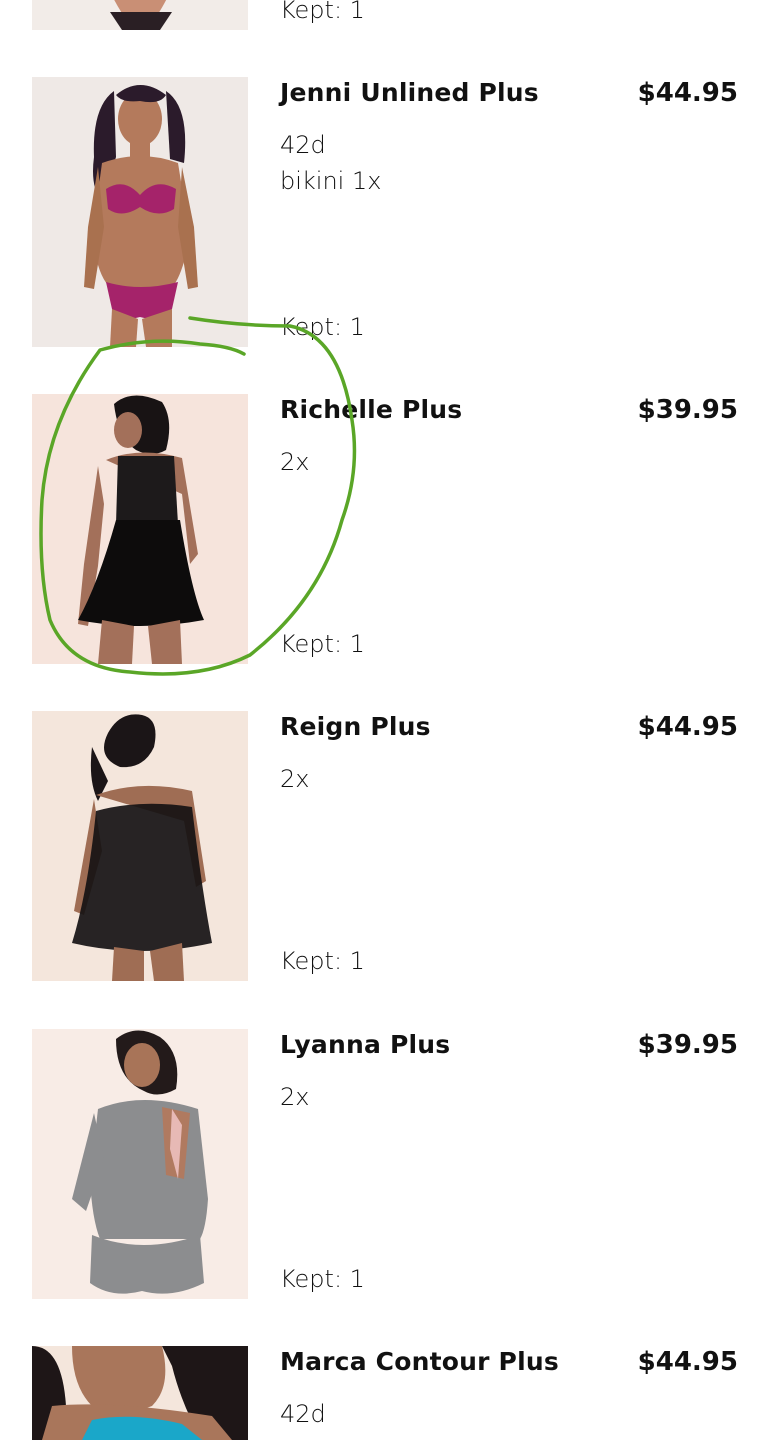 The width and height of the screenshot is (771, 1440). I want to click on product-name: Reign Plus, so click(355, 726).